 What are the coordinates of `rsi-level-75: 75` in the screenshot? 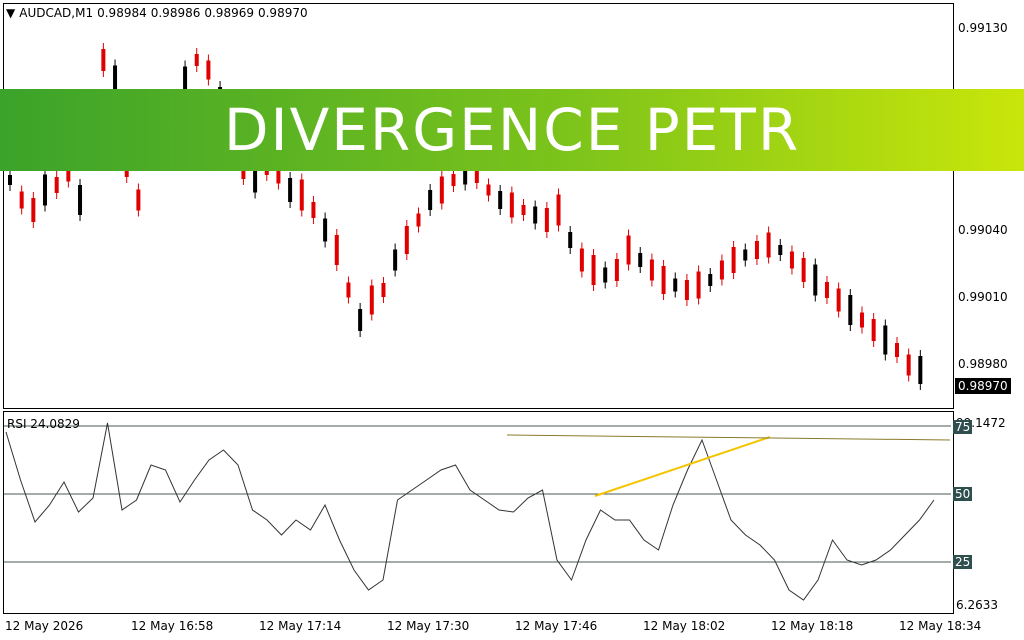 It's located at (963, 427).